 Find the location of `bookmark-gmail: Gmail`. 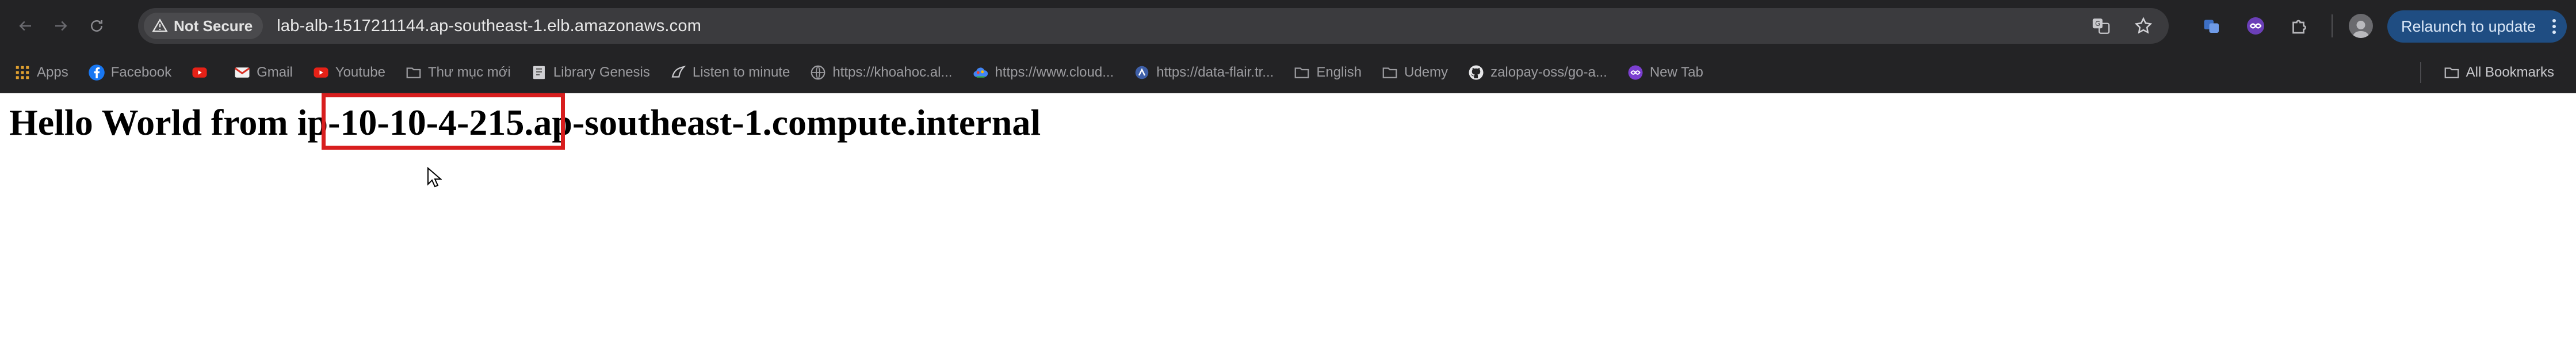

bookmark-gmail: Gmail is located at coordinates (263, 73).